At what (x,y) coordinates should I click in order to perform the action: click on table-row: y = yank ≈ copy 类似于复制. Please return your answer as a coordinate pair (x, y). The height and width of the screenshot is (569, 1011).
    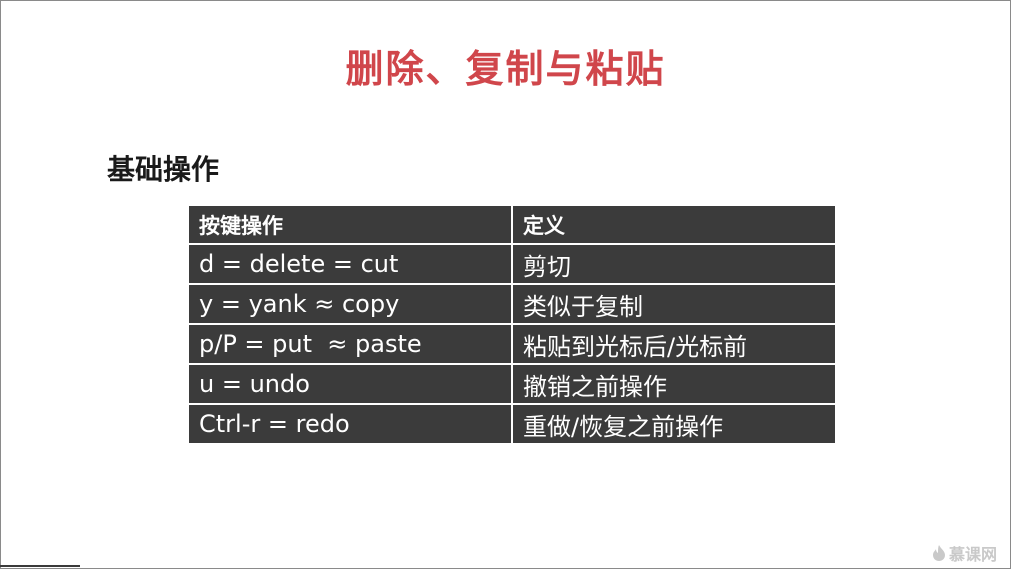
    Looking at the image, I should click on (512, 304).